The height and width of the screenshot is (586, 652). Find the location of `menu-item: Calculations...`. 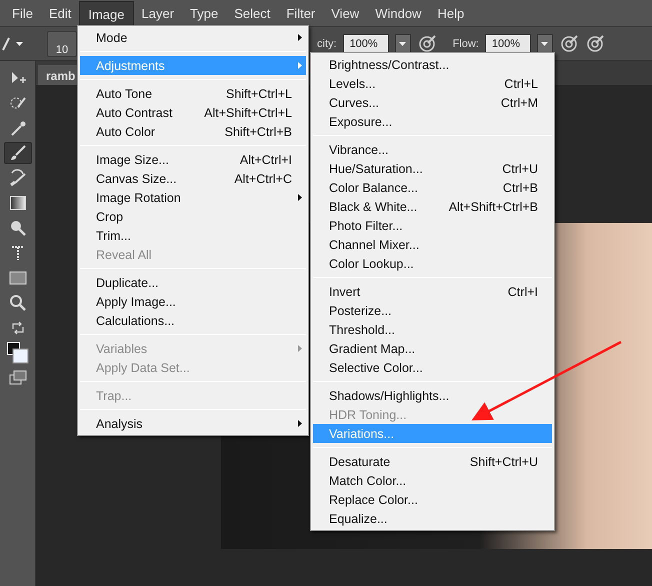

menu-item: Calculations... is located at coordinates (193, 320).